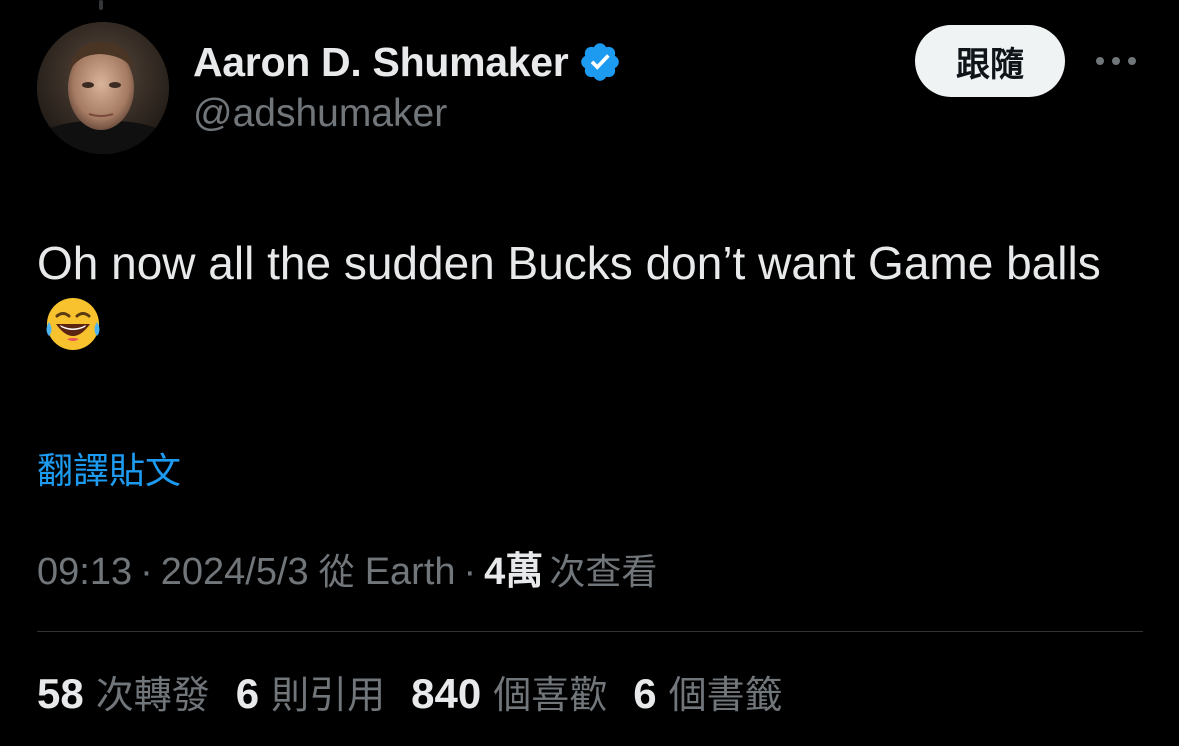  Describe the element at coordinates (73, 331) in the screenshot. I see `face-with-tears-of-joy-icon` at that location.